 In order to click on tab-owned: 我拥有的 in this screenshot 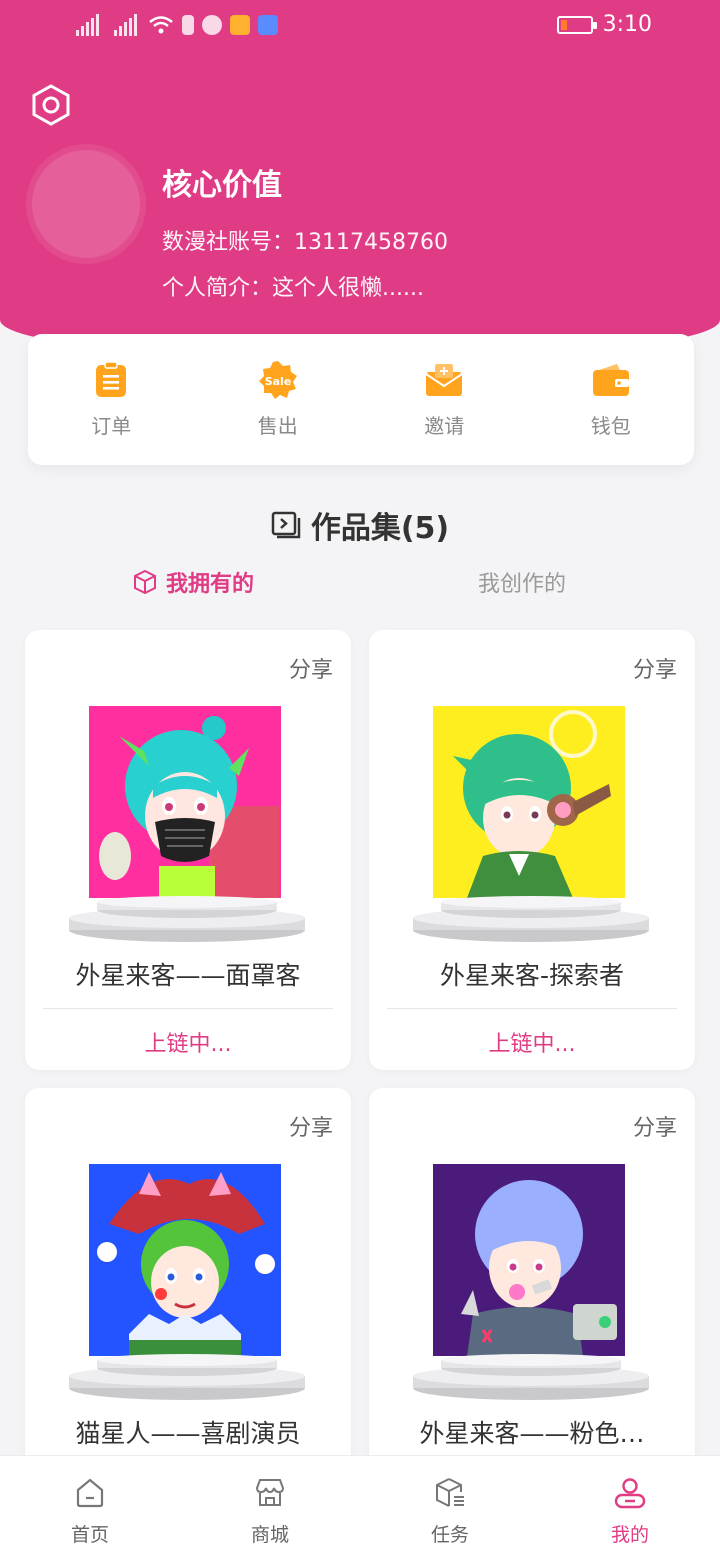, I will do `click(193, 582)`.